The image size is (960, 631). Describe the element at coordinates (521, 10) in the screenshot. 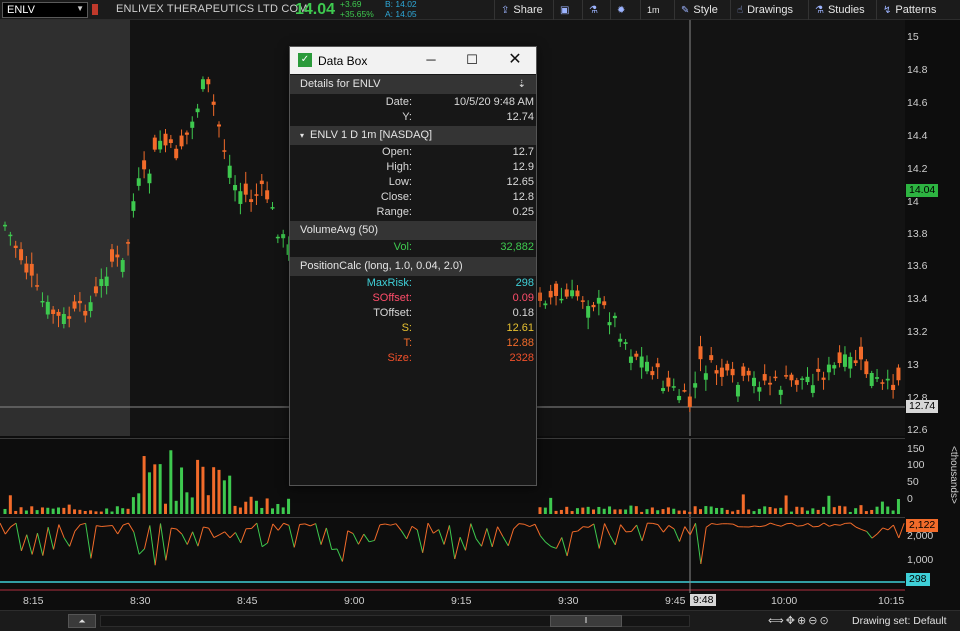

I see `share-button: ⇪ Share` at that location.